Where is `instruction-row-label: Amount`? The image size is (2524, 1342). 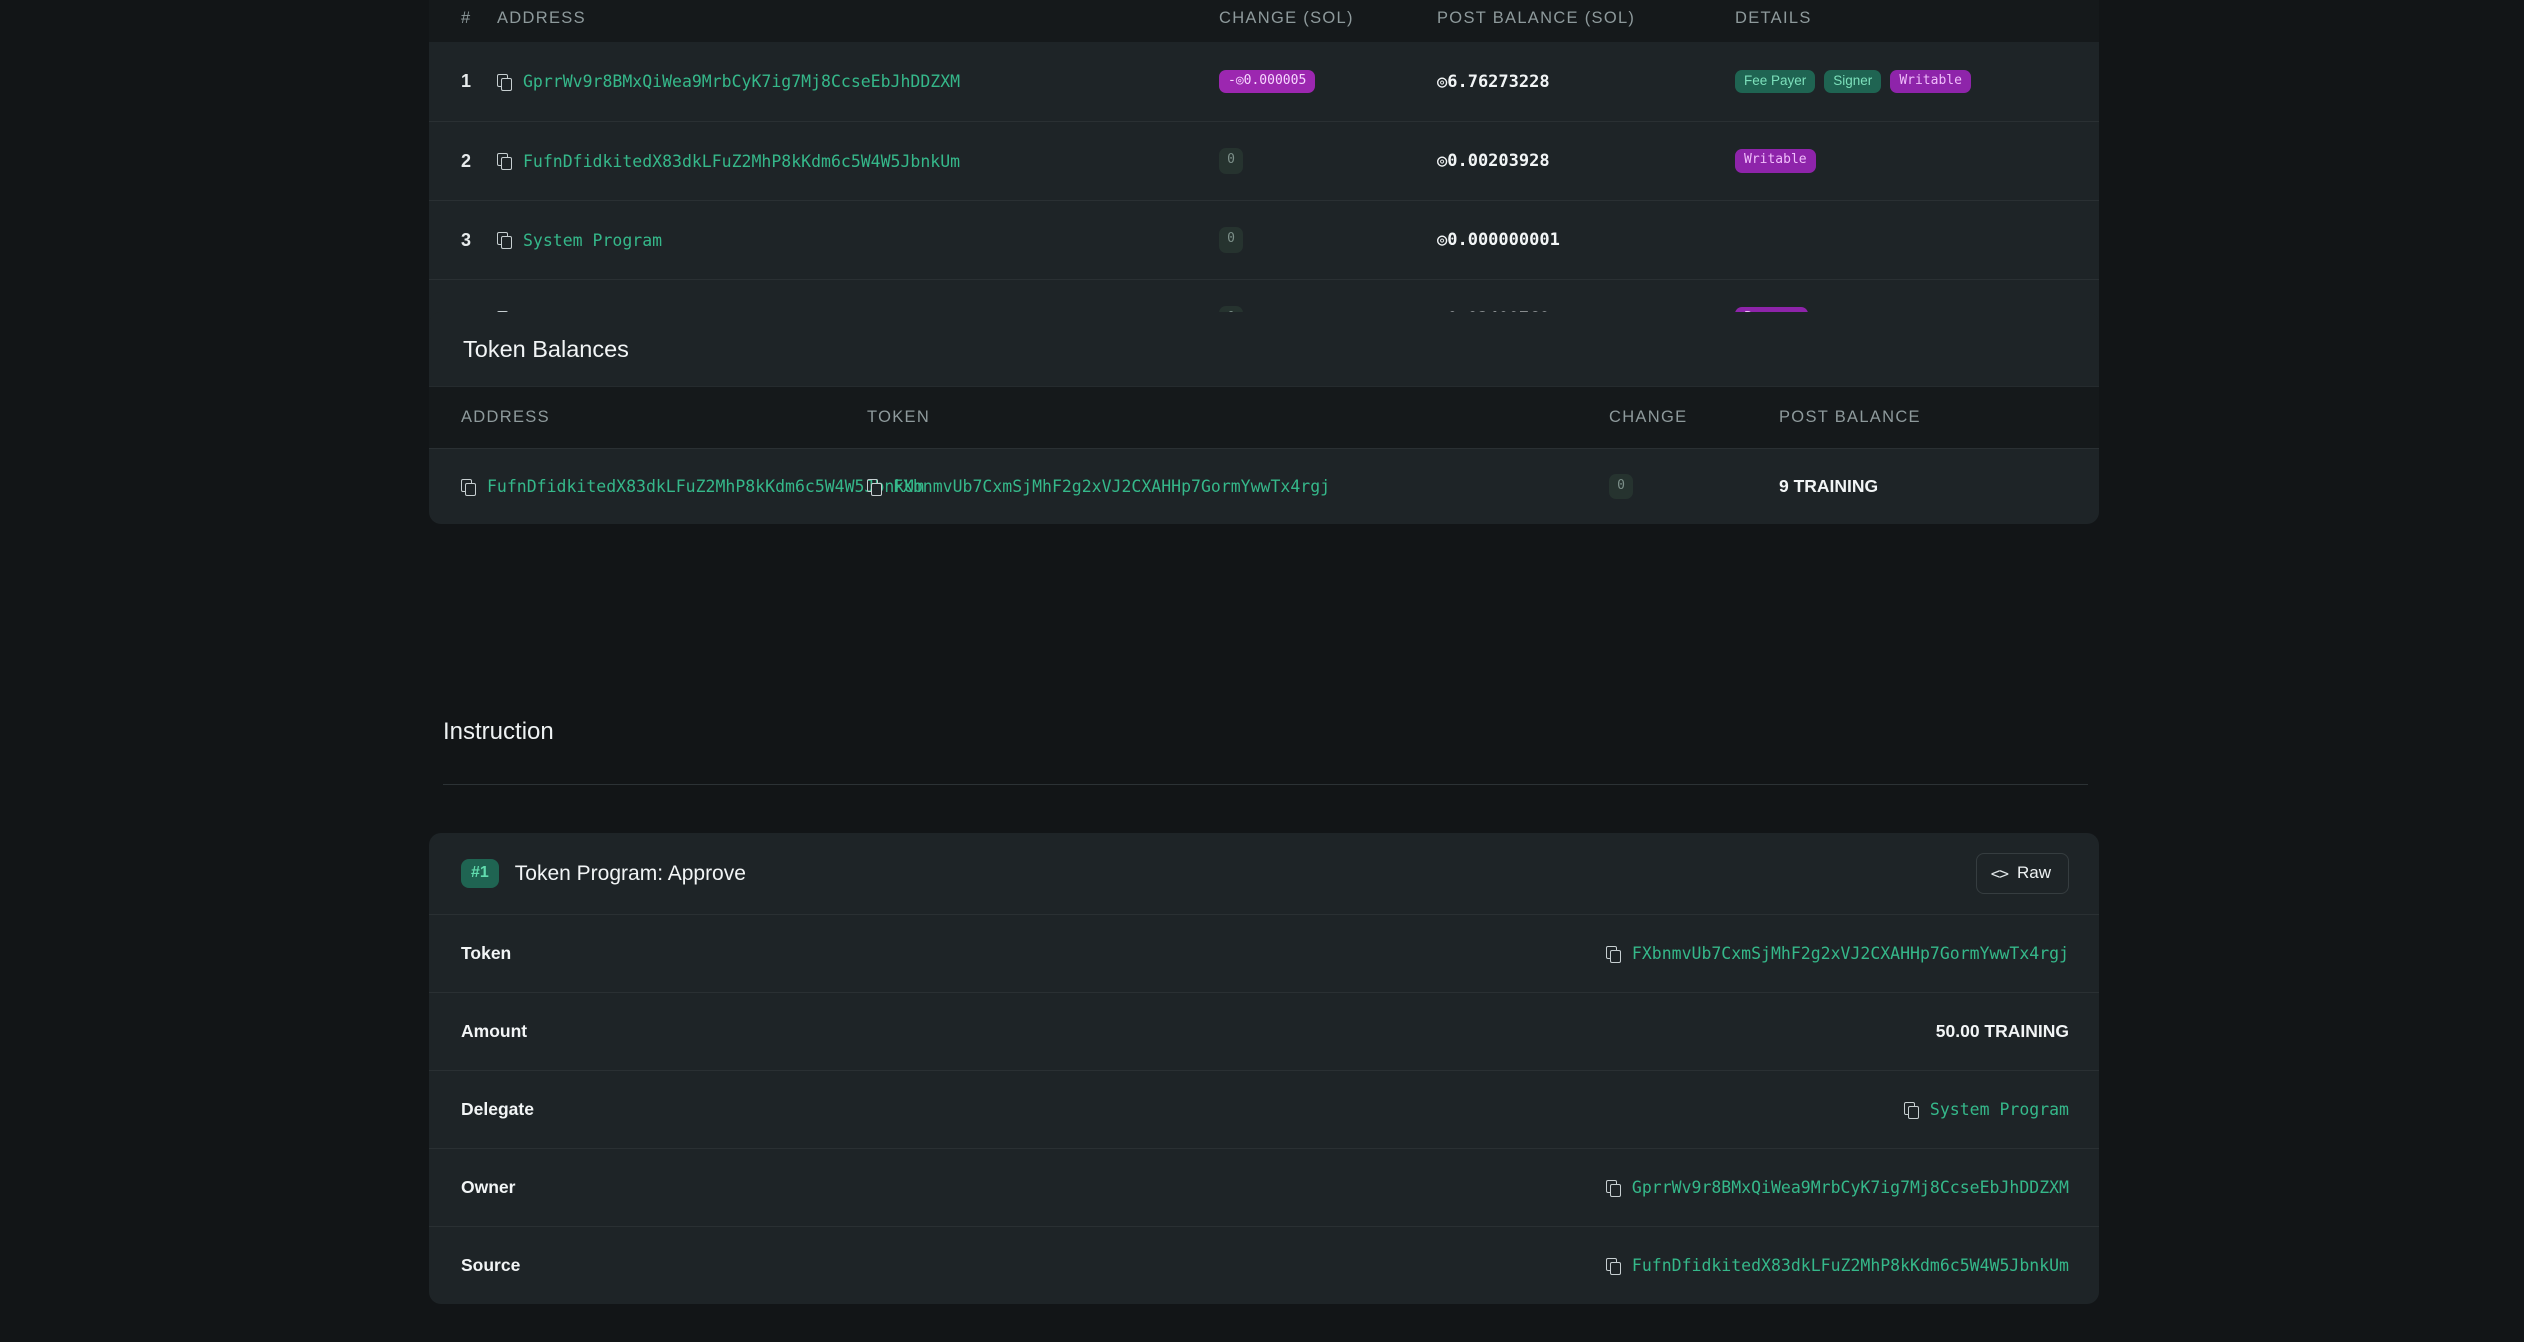 instruction-row-label: Amount is located at coordinates (494, 1031).